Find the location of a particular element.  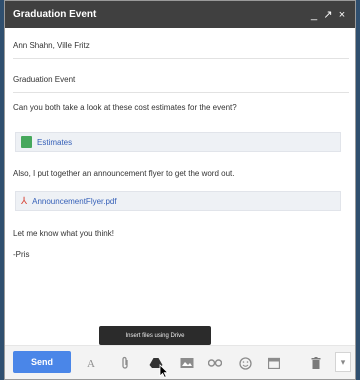

attachment-estimates: Estimates is located at coordinates (178, 142).